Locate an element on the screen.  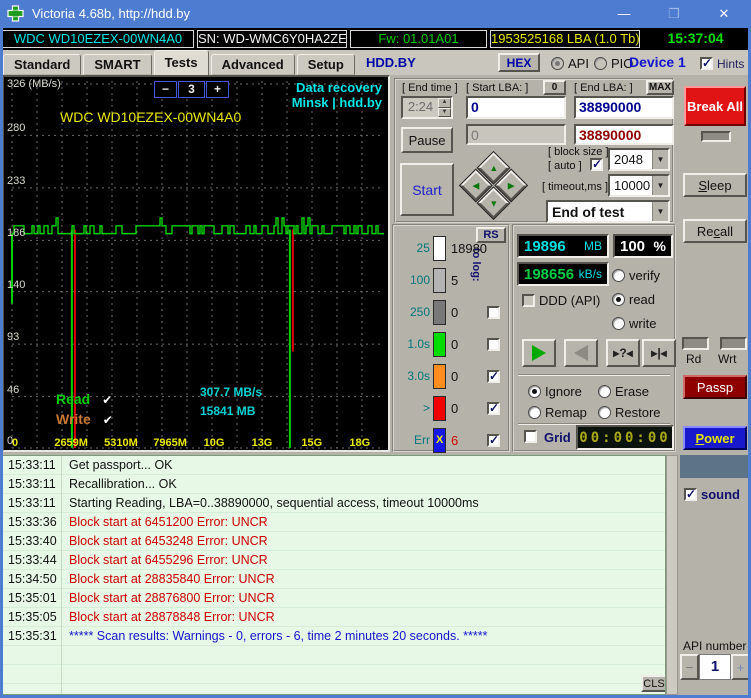
legend-read-check: ✔ is located at coordinates (107, 400).